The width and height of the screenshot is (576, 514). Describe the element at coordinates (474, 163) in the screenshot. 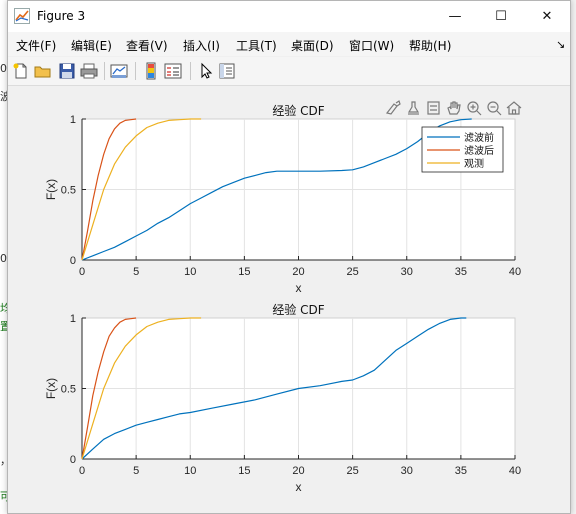

I see `legend-entry: 观测` at that location.